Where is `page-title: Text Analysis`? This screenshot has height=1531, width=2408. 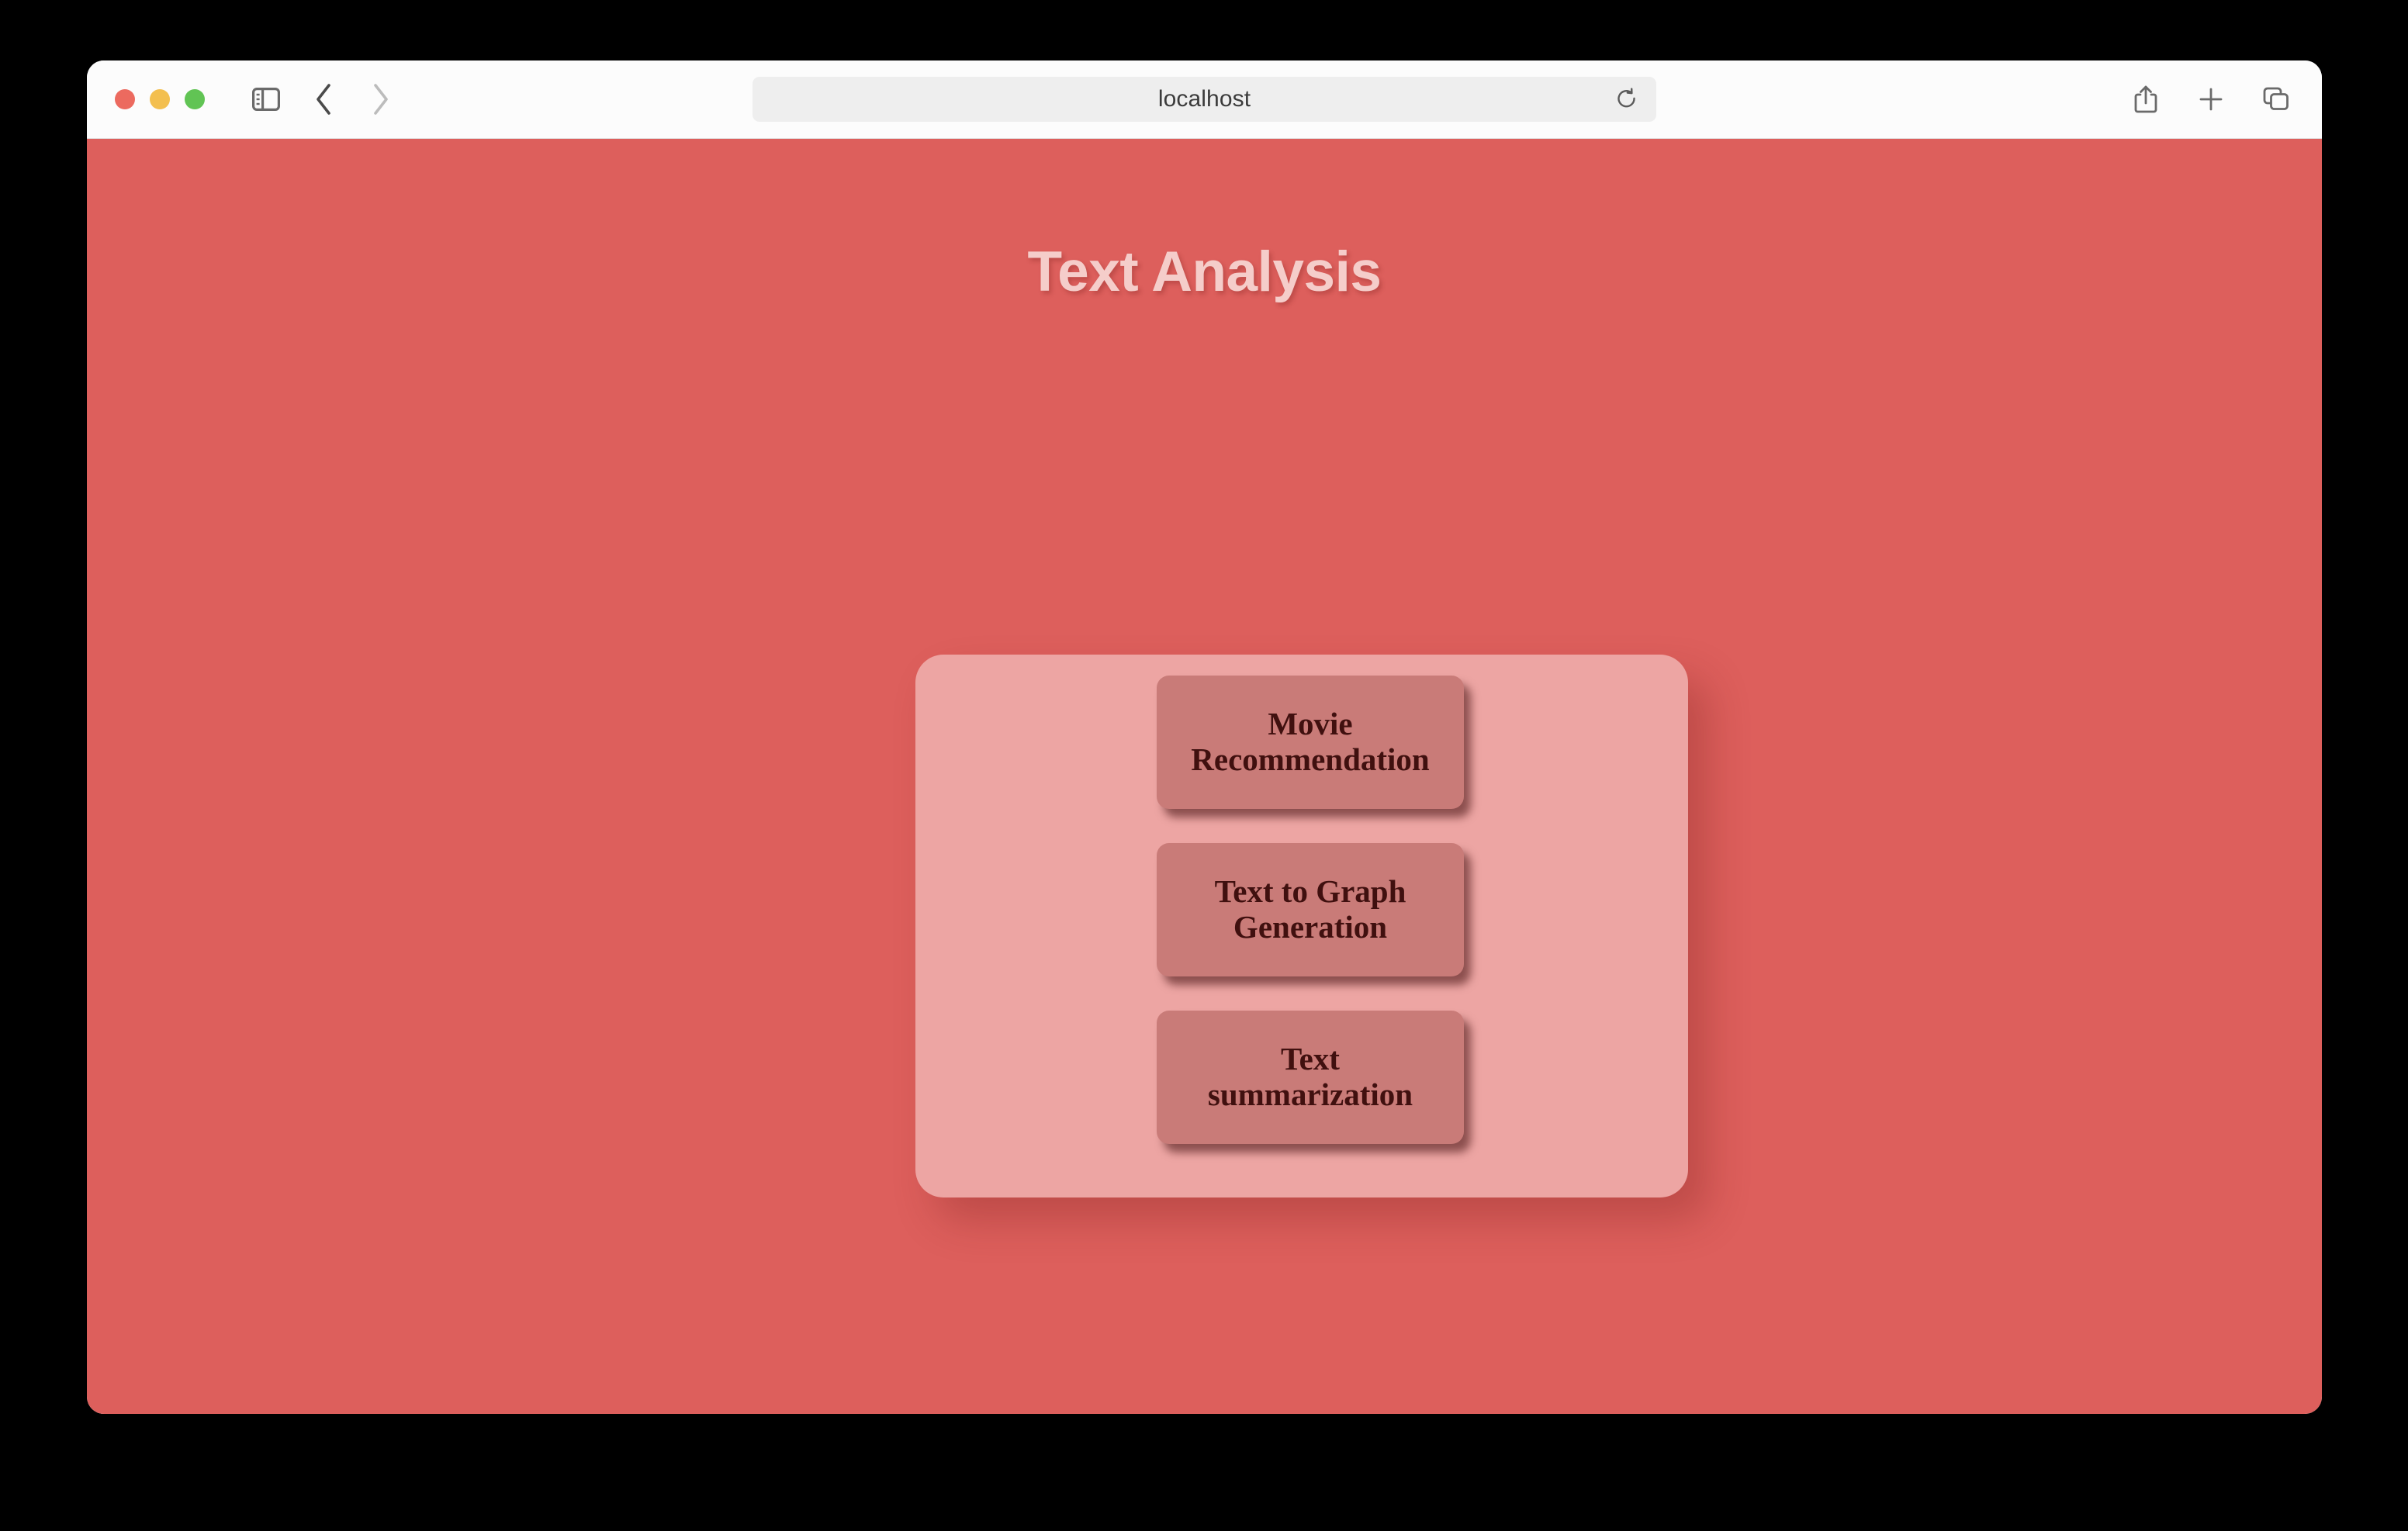 page-title: Text Analysis is located at coordinates (1204, 271).